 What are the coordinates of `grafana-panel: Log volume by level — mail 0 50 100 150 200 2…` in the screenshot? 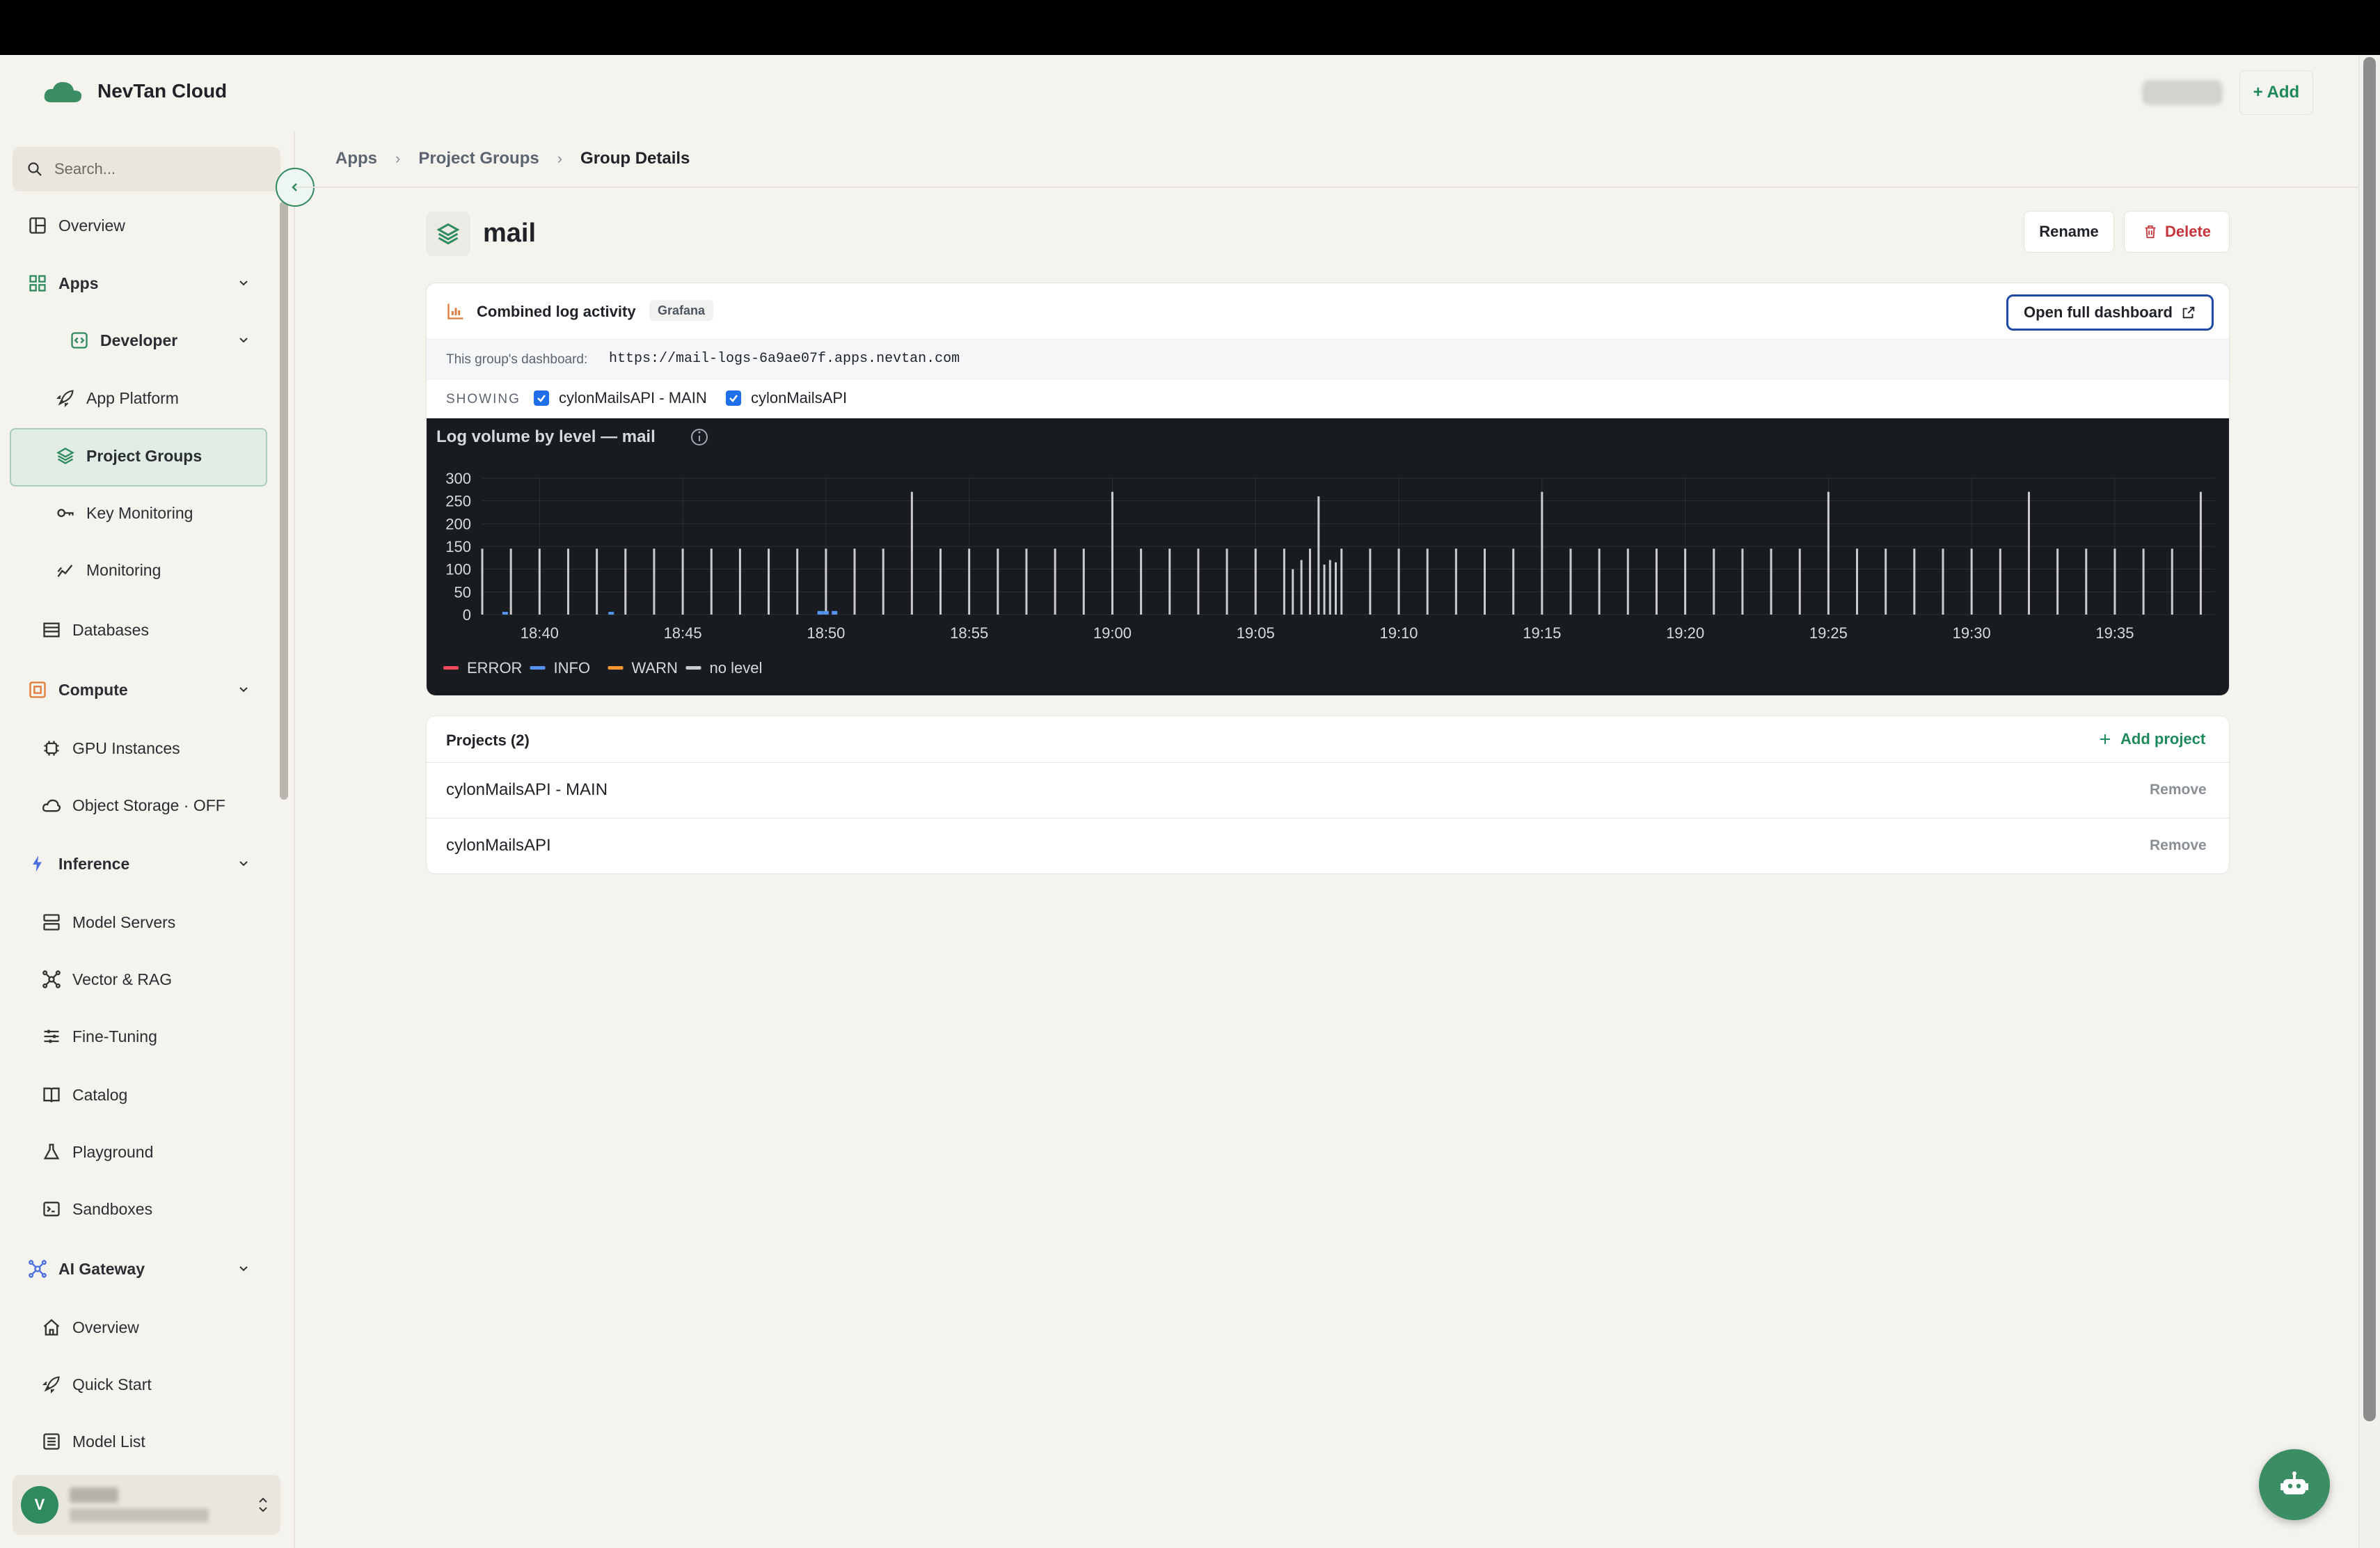 It's located at (1328, 556).